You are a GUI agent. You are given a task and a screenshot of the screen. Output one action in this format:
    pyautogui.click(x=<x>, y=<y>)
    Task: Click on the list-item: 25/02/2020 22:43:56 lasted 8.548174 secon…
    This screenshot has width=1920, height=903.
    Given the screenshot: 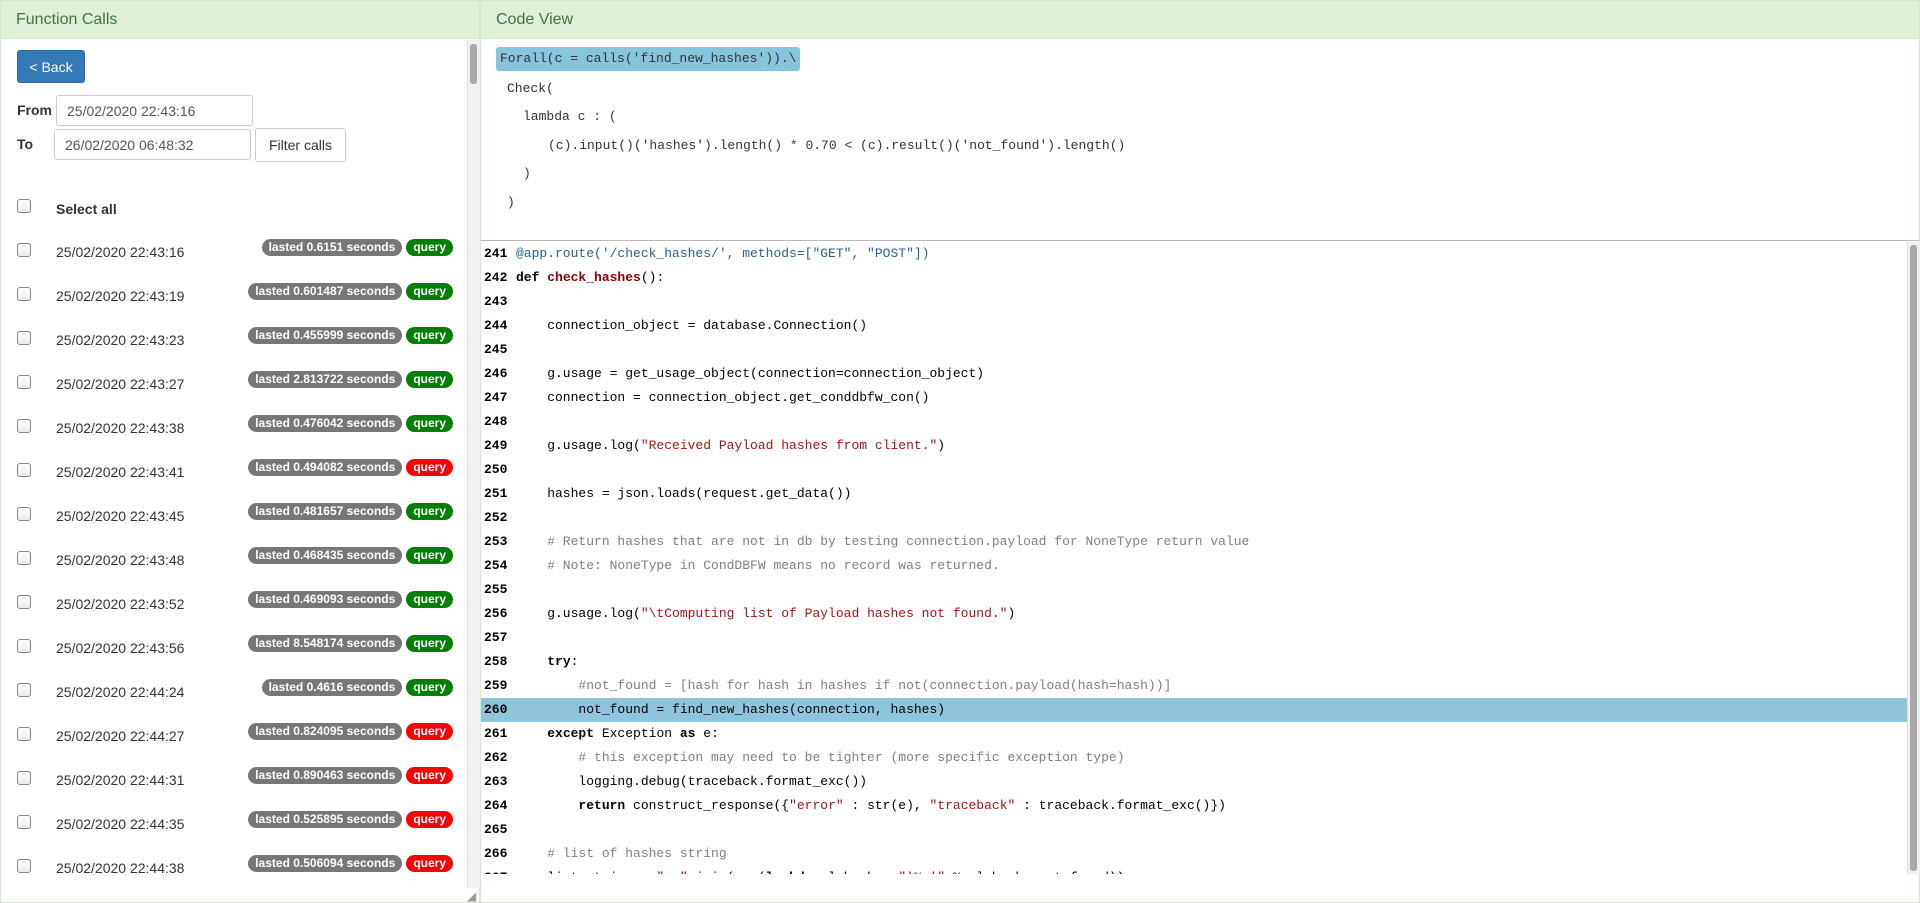 What is the action you would take?
    pyautogui.click(x=231, y=644)
    